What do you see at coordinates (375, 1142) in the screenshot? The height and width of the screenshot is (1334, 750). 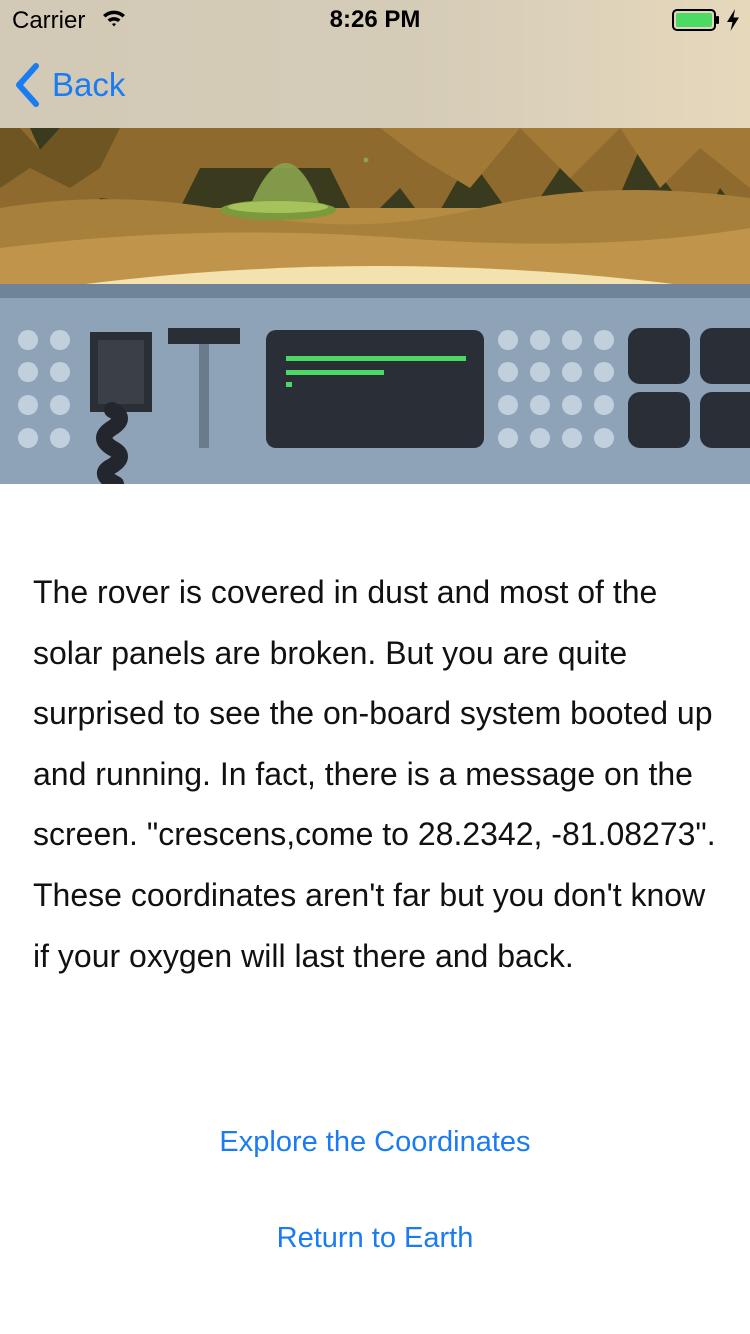 I see `explore-coordinates-button: Explore the Coordinates` at bounding box center [375, 1142].